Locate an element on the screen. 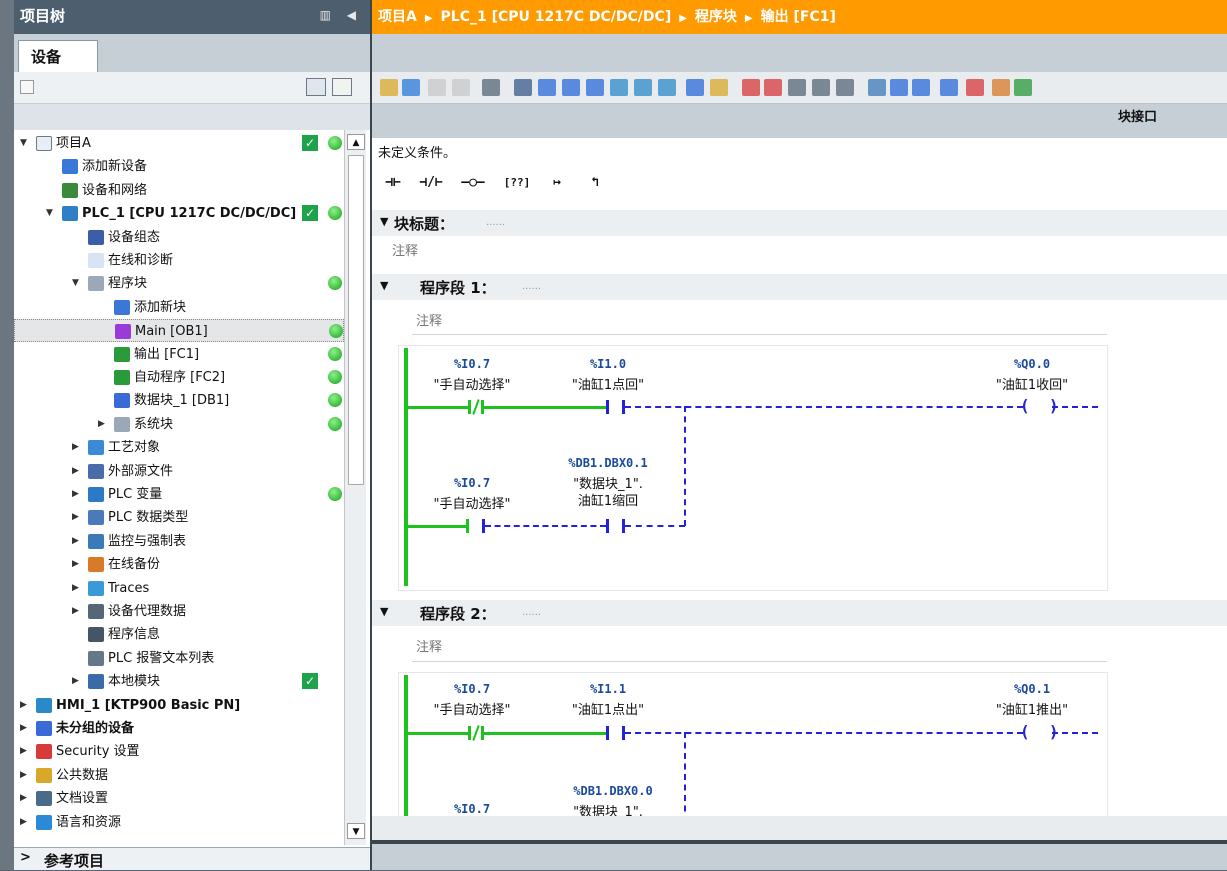  segment-1-comment: 注释 is located at coordinates (429, 319).